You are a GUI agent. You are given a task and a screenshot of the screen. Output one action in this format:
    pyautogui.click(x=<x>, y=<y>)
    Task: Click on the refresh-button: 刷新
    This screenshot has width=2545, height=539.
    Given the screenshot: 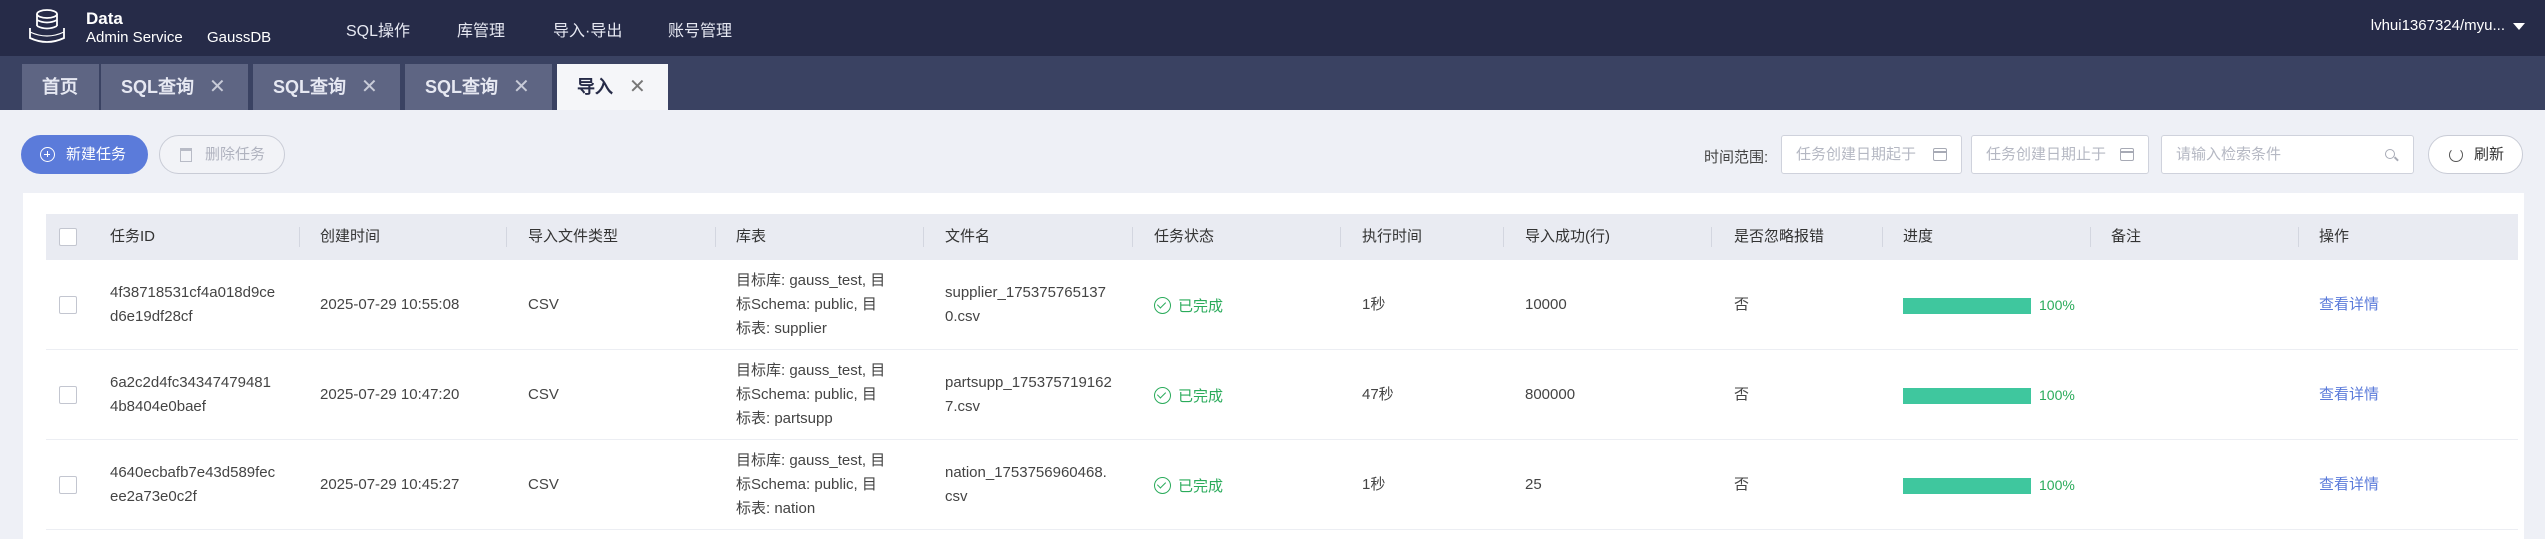 What is the action you would take?
    pyautogui.click(x=2475, y=154)
    